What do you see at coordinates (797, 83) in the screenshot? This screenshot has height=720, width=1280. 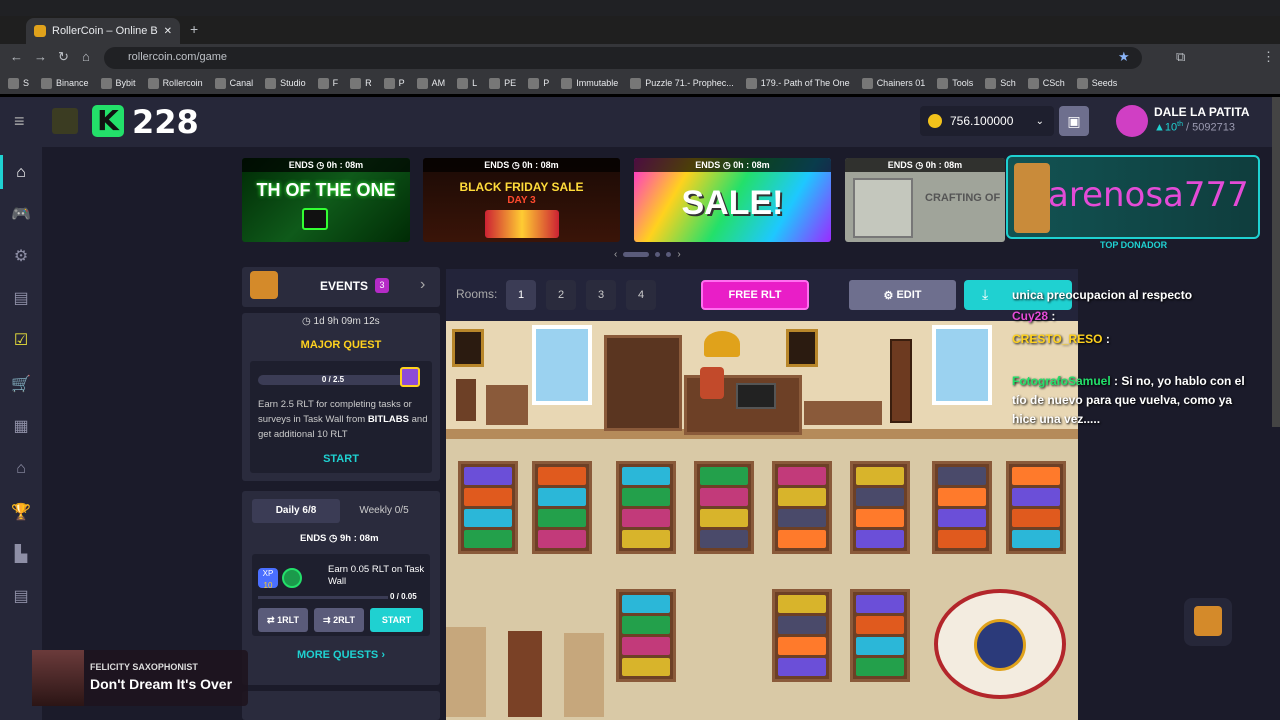 I see `bookmark-item: 179.- Path of The One` at bounding box center [797, 83].